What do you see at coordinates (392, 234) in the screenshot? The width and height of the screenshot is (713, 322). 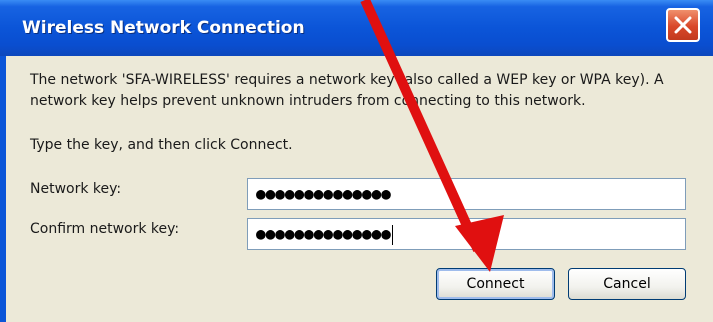 I see `text-caret` at bounding box center [392, 234].